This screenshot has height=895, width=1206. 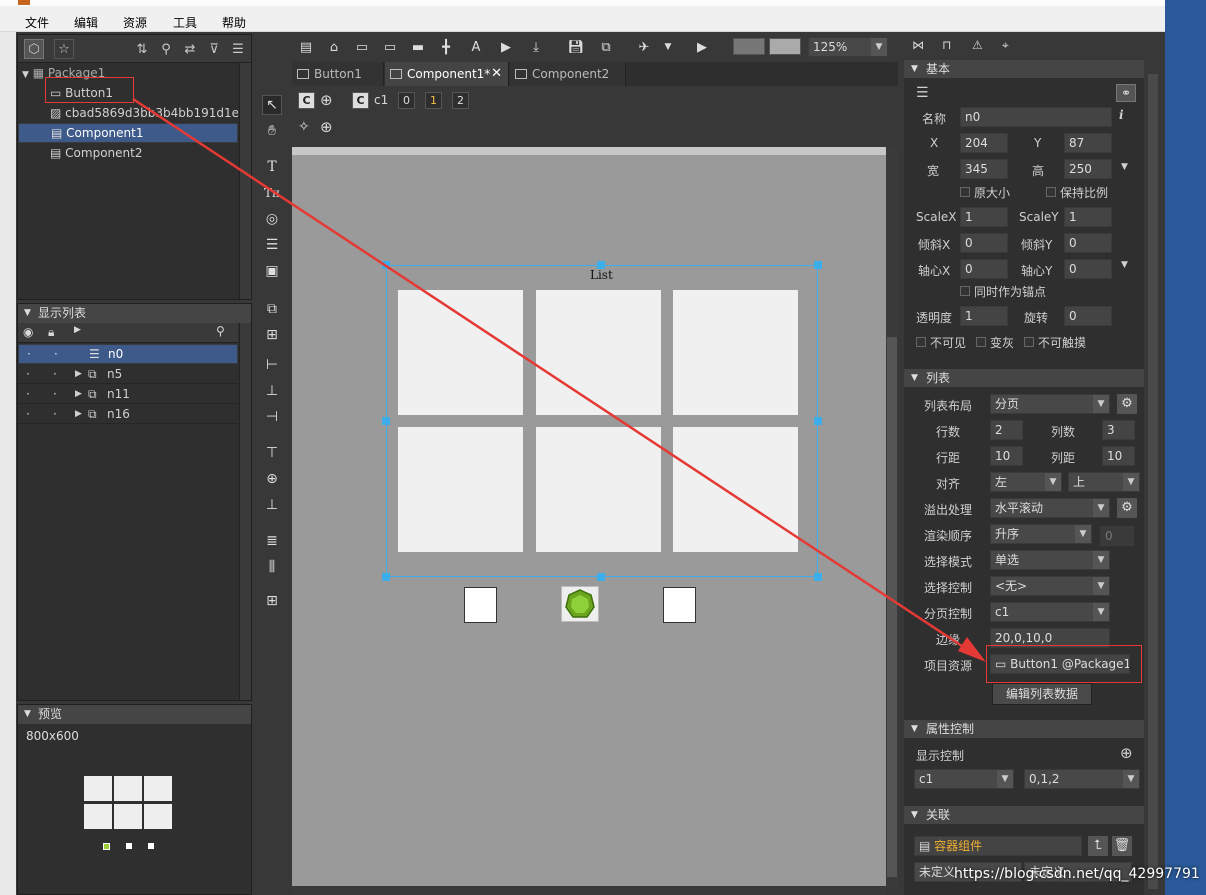 I want to click on watermark-text: https://blog.csdn.net/qq_42997791, so click(x=1077, y=874).